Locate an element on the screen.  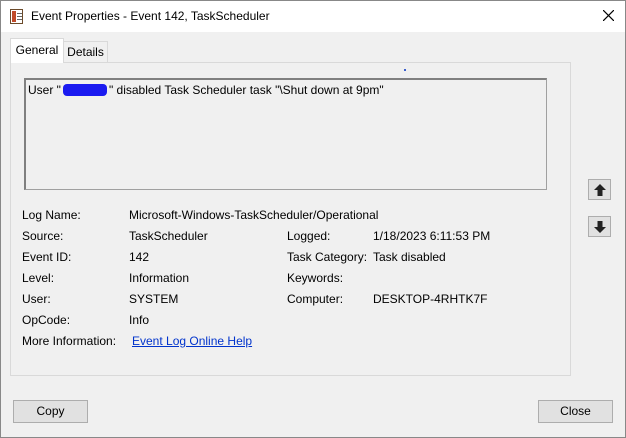
arrow-down-icon is located at coordinates (600, 227).